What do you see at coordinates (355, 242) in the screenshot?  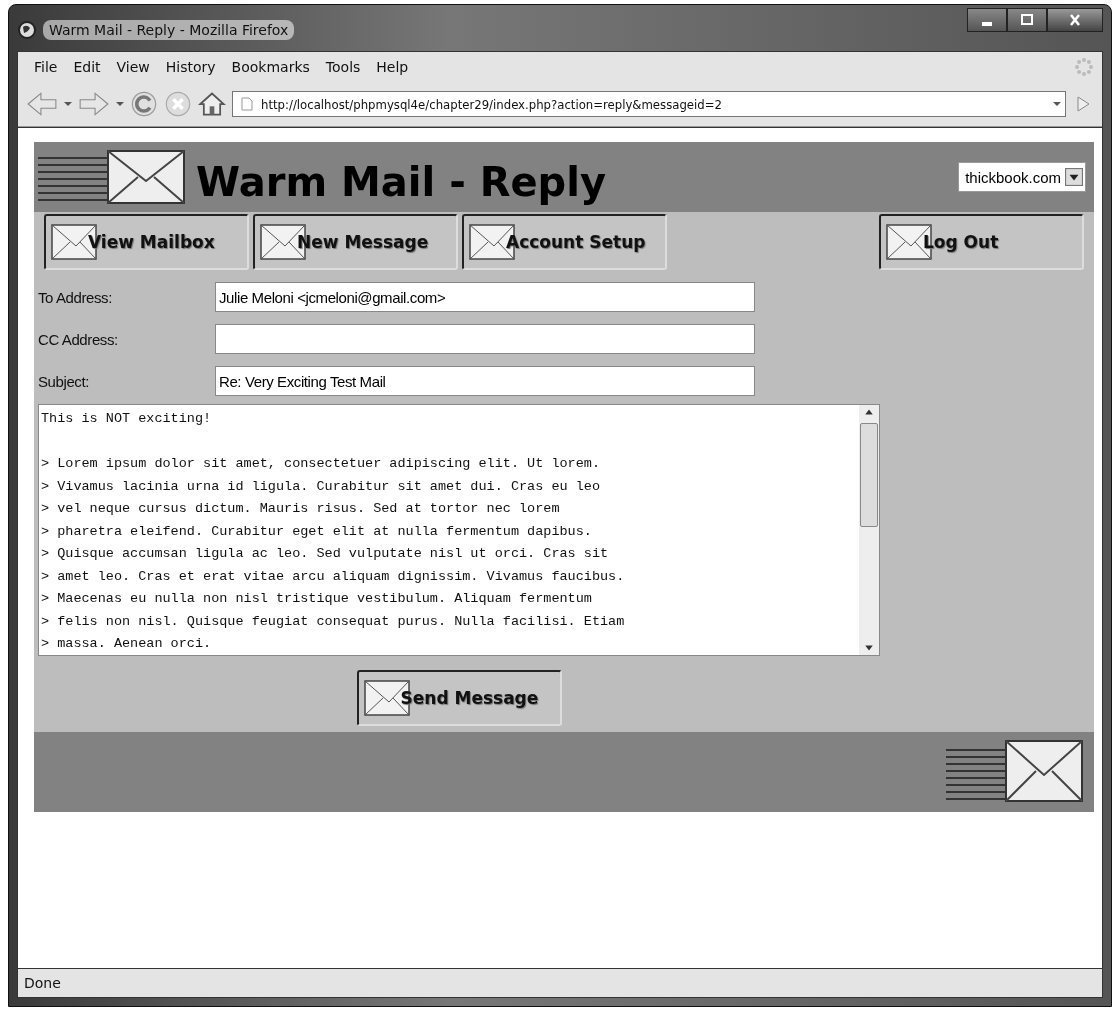 I see `nav-button: New Message` at bounding box center [355, 242].